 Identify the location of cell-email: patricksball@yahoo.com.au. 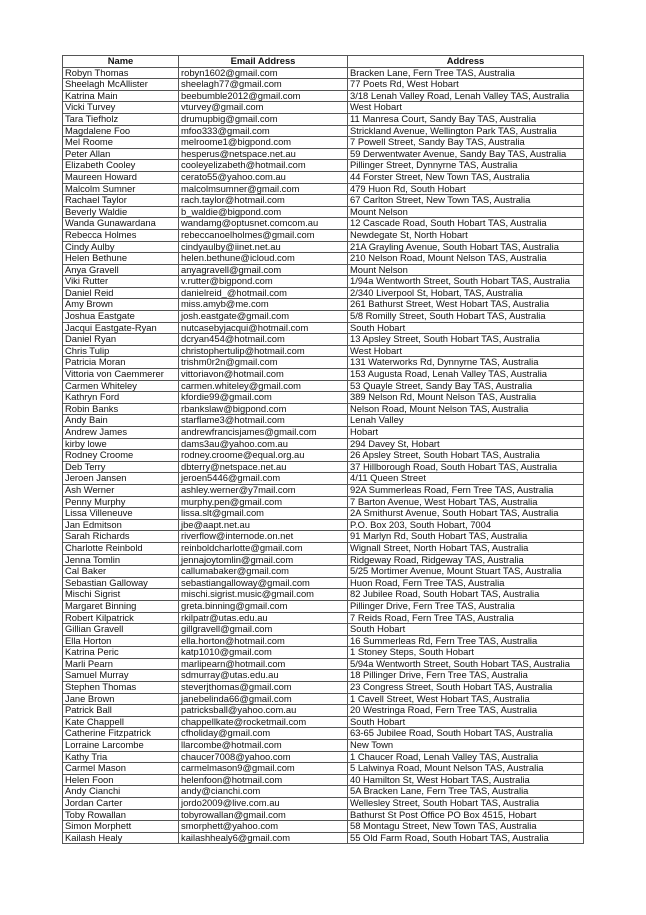
(263, 710).